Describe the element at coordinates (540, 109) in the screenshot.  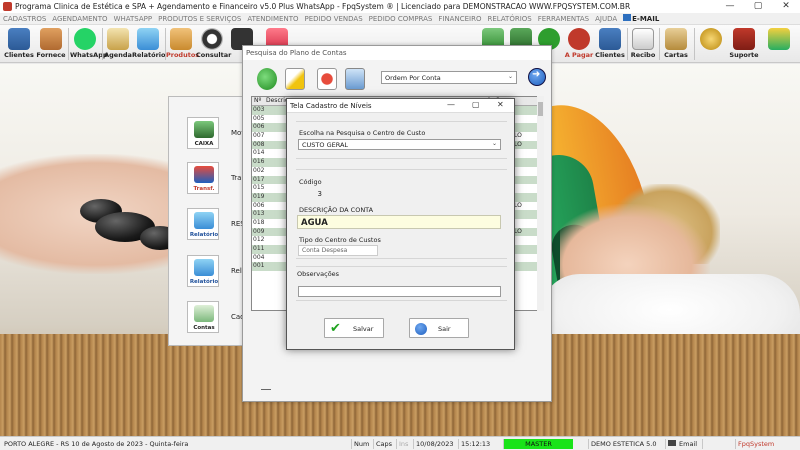
I see `scrollbar-thumb` at that location.